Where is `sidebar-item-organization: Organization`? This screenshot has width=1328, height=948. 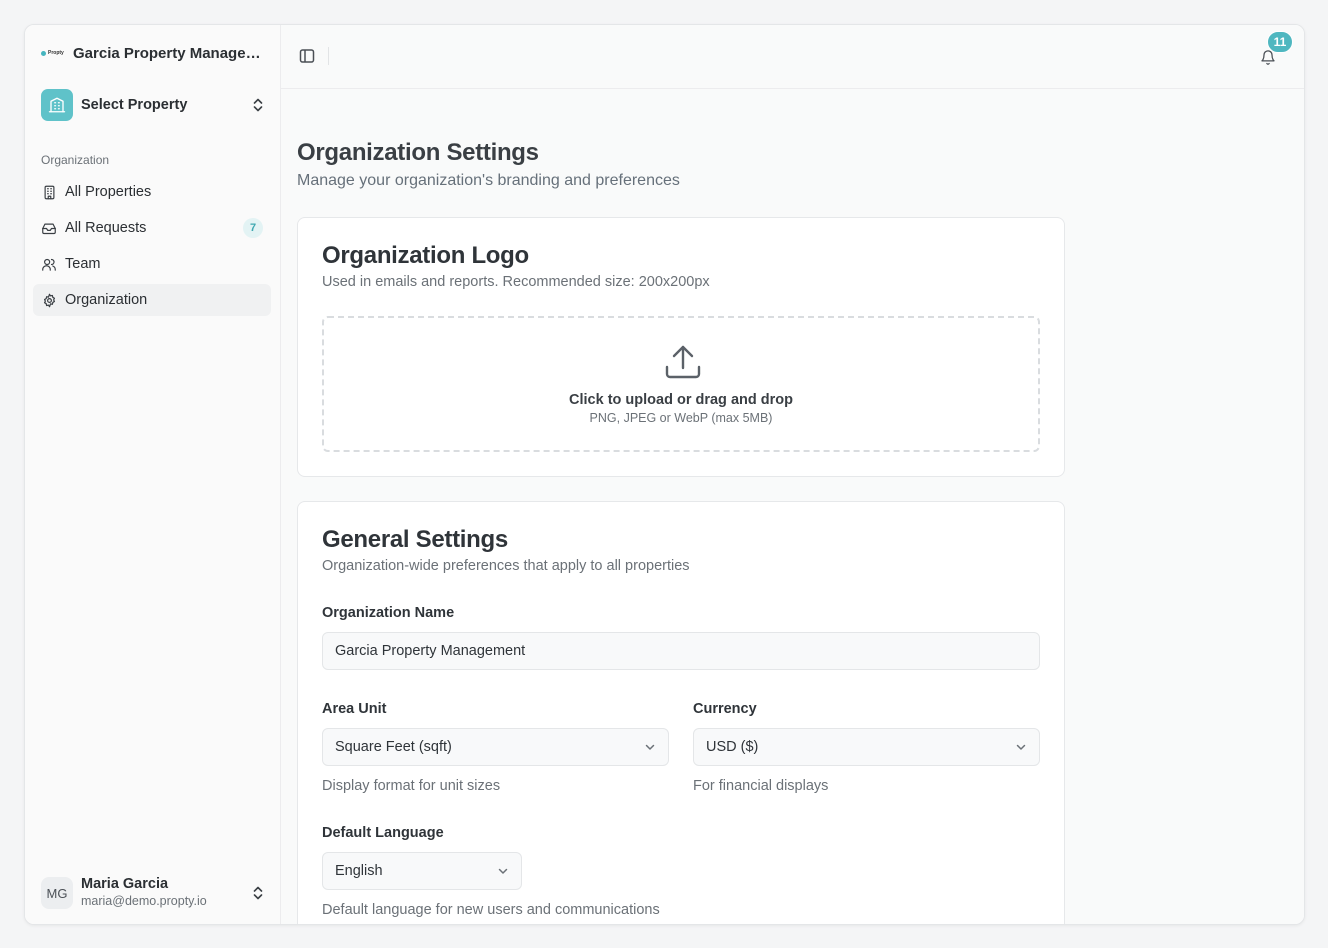
sidebar-item-organization: Organization is located at coordinates (152, 300).